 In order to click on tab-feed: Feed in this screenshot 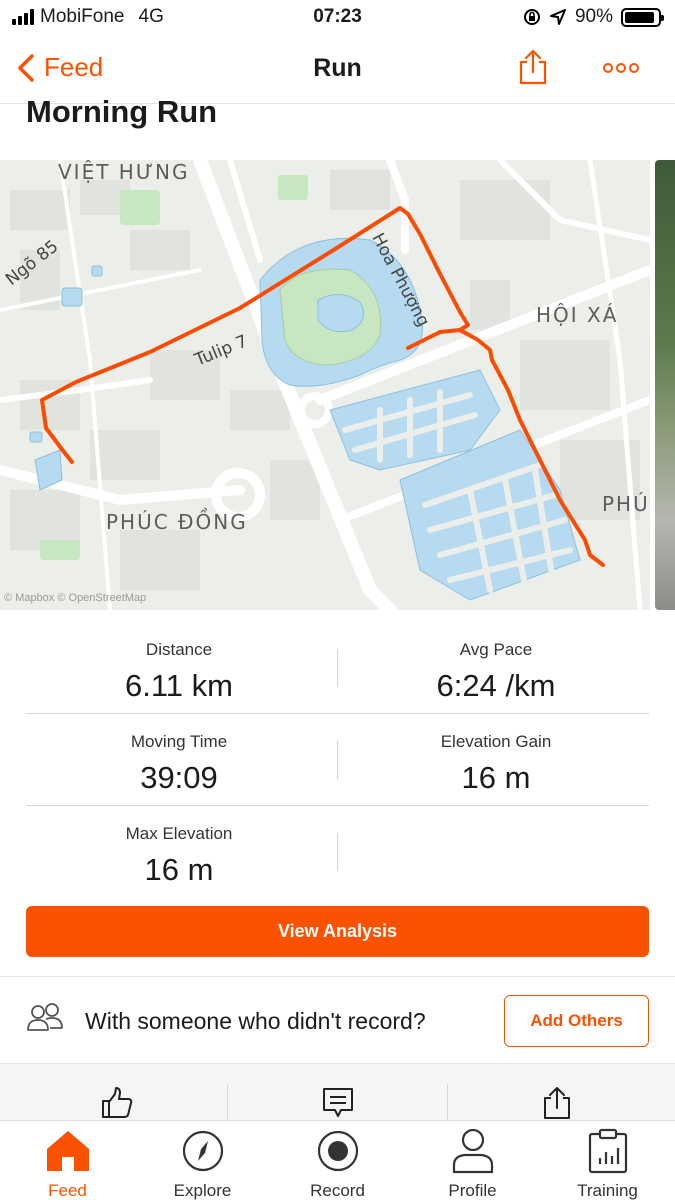, I will do `click(67, 1163)`.